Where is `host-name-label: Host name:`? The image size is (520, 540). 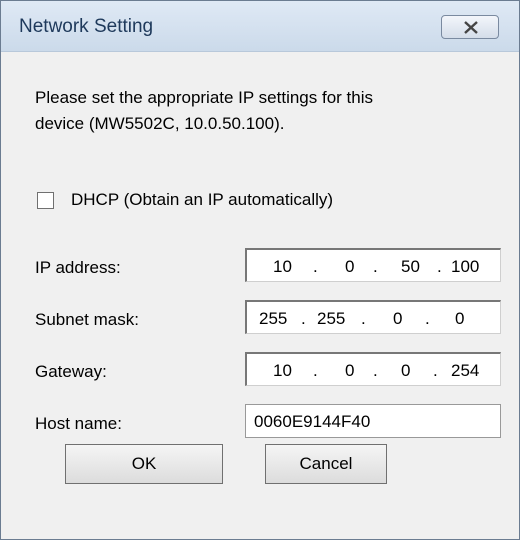
host-name-label: Host name: is located at coordinates (78, 423).